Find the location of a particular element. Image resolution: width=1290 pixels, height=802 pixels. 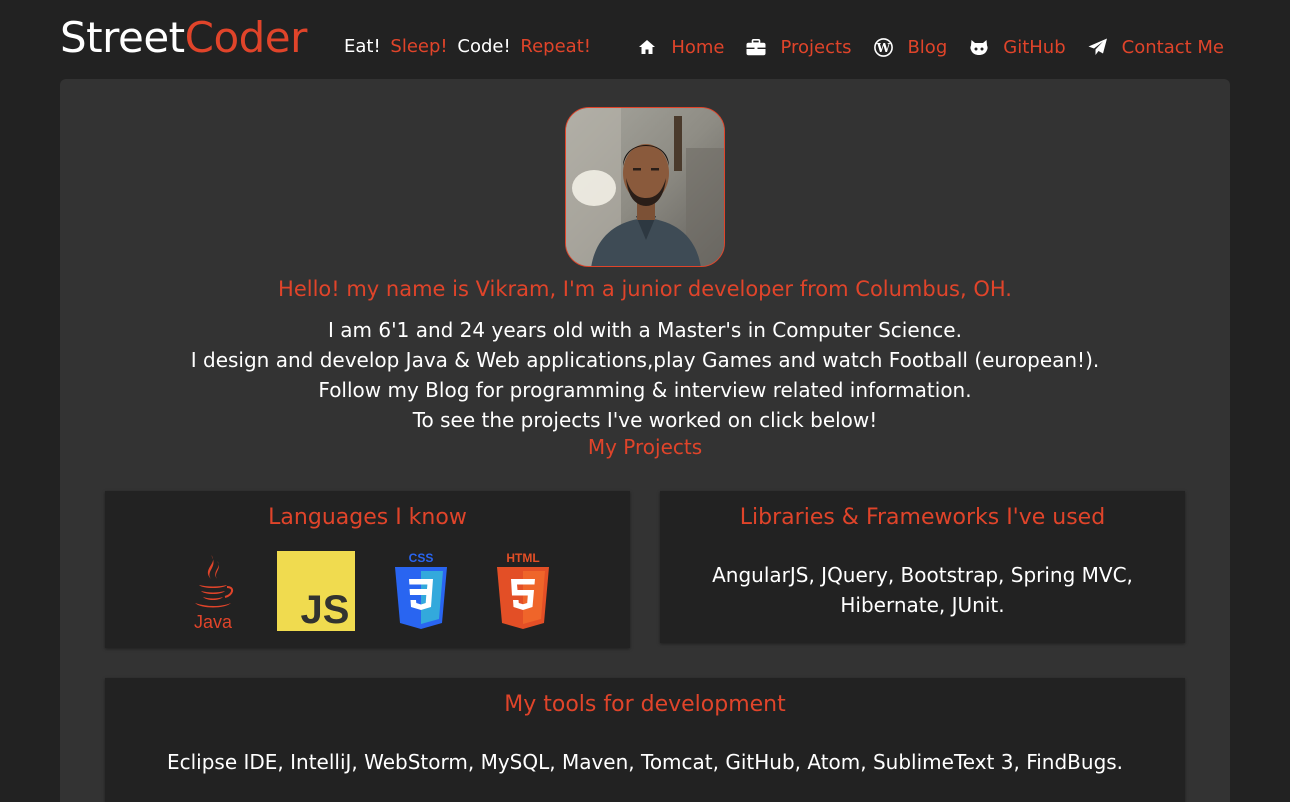

languages-panel: Languages I know Java JS CSS HTML is located at coordinates (367, 569).